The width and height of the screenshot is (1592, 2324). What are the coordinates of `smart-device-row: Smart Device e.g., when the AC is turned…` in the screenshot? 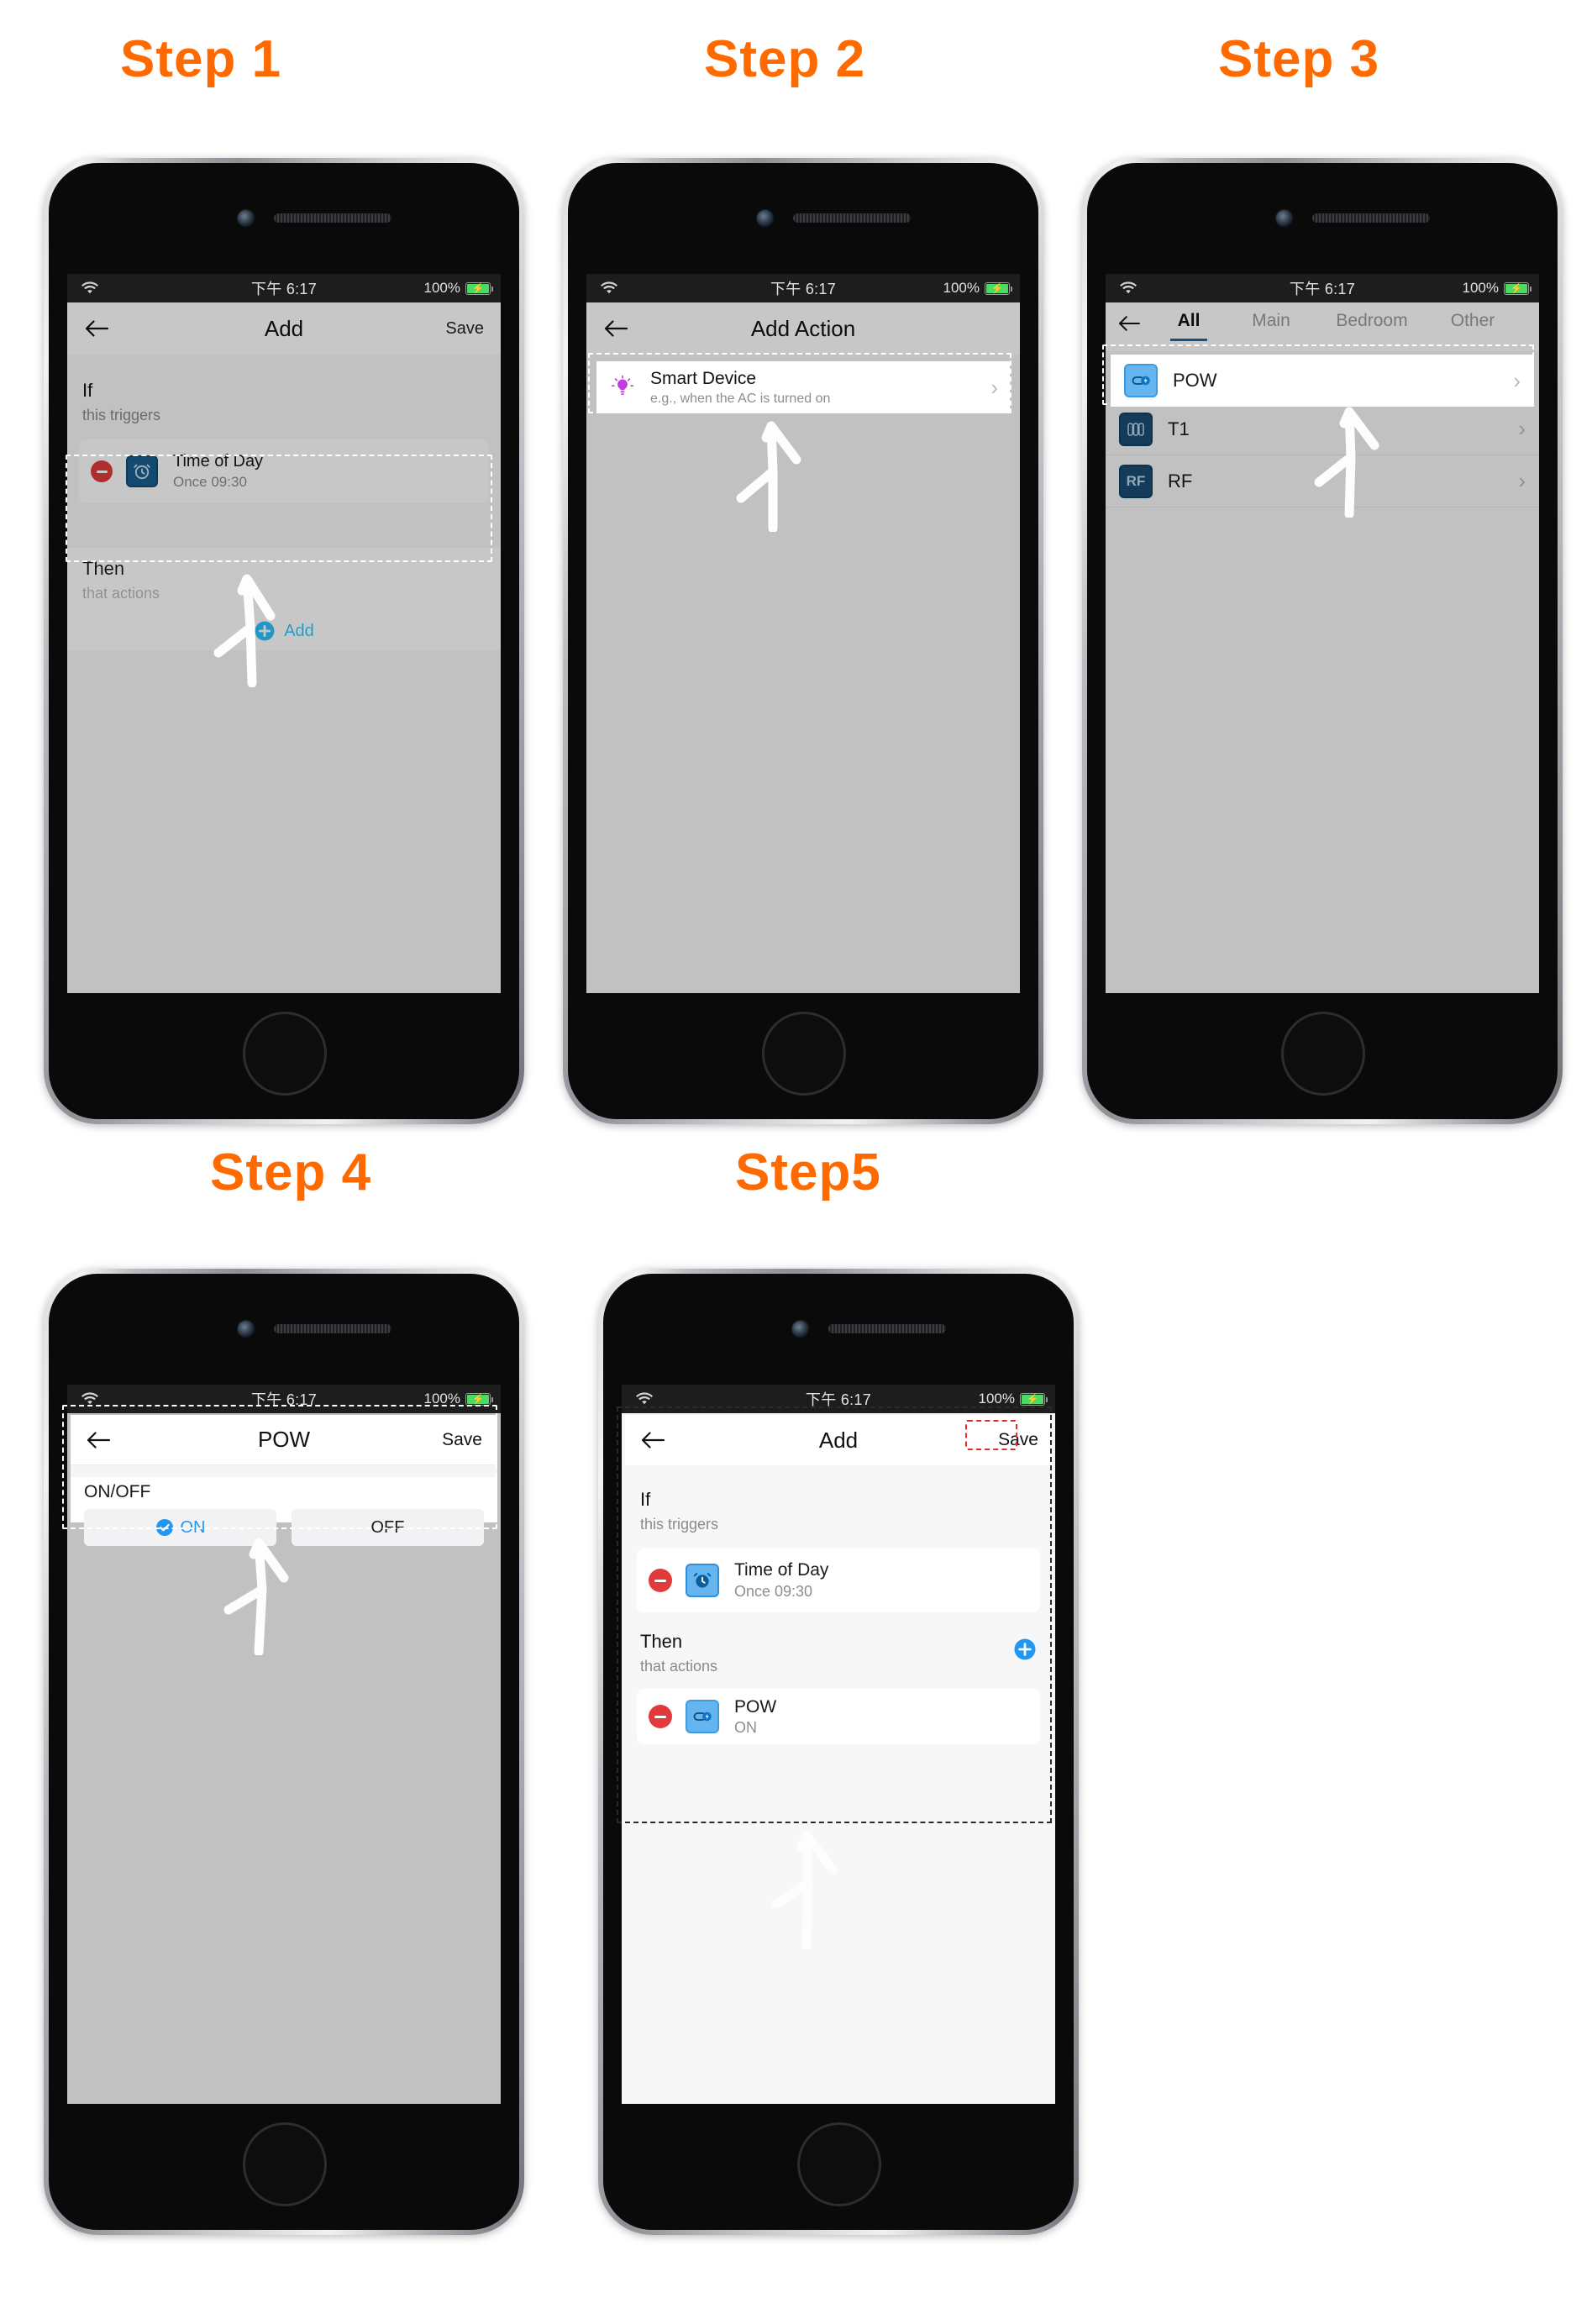 It's located at (803, 387).